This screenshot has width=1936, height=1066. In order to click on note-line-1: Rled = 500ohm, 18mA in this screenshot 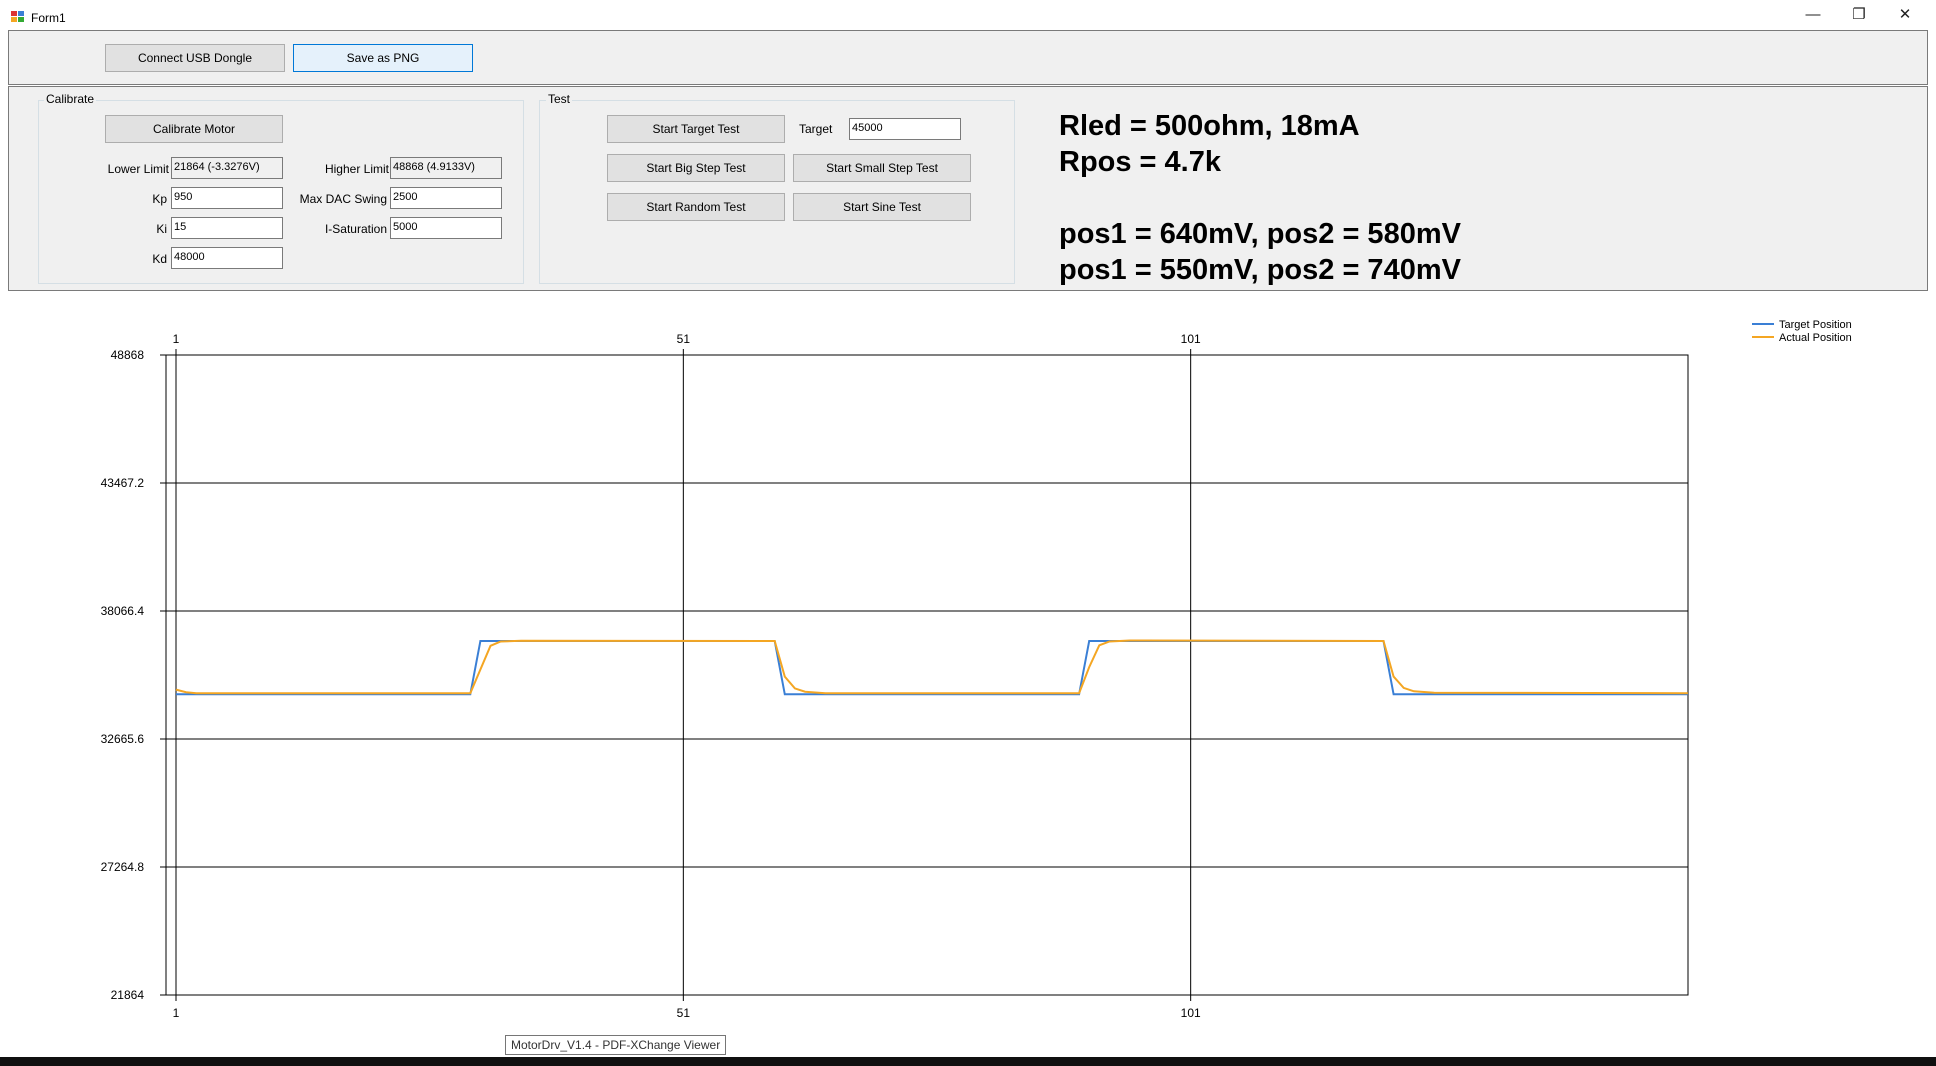, I will do `click(1209, 126)`.